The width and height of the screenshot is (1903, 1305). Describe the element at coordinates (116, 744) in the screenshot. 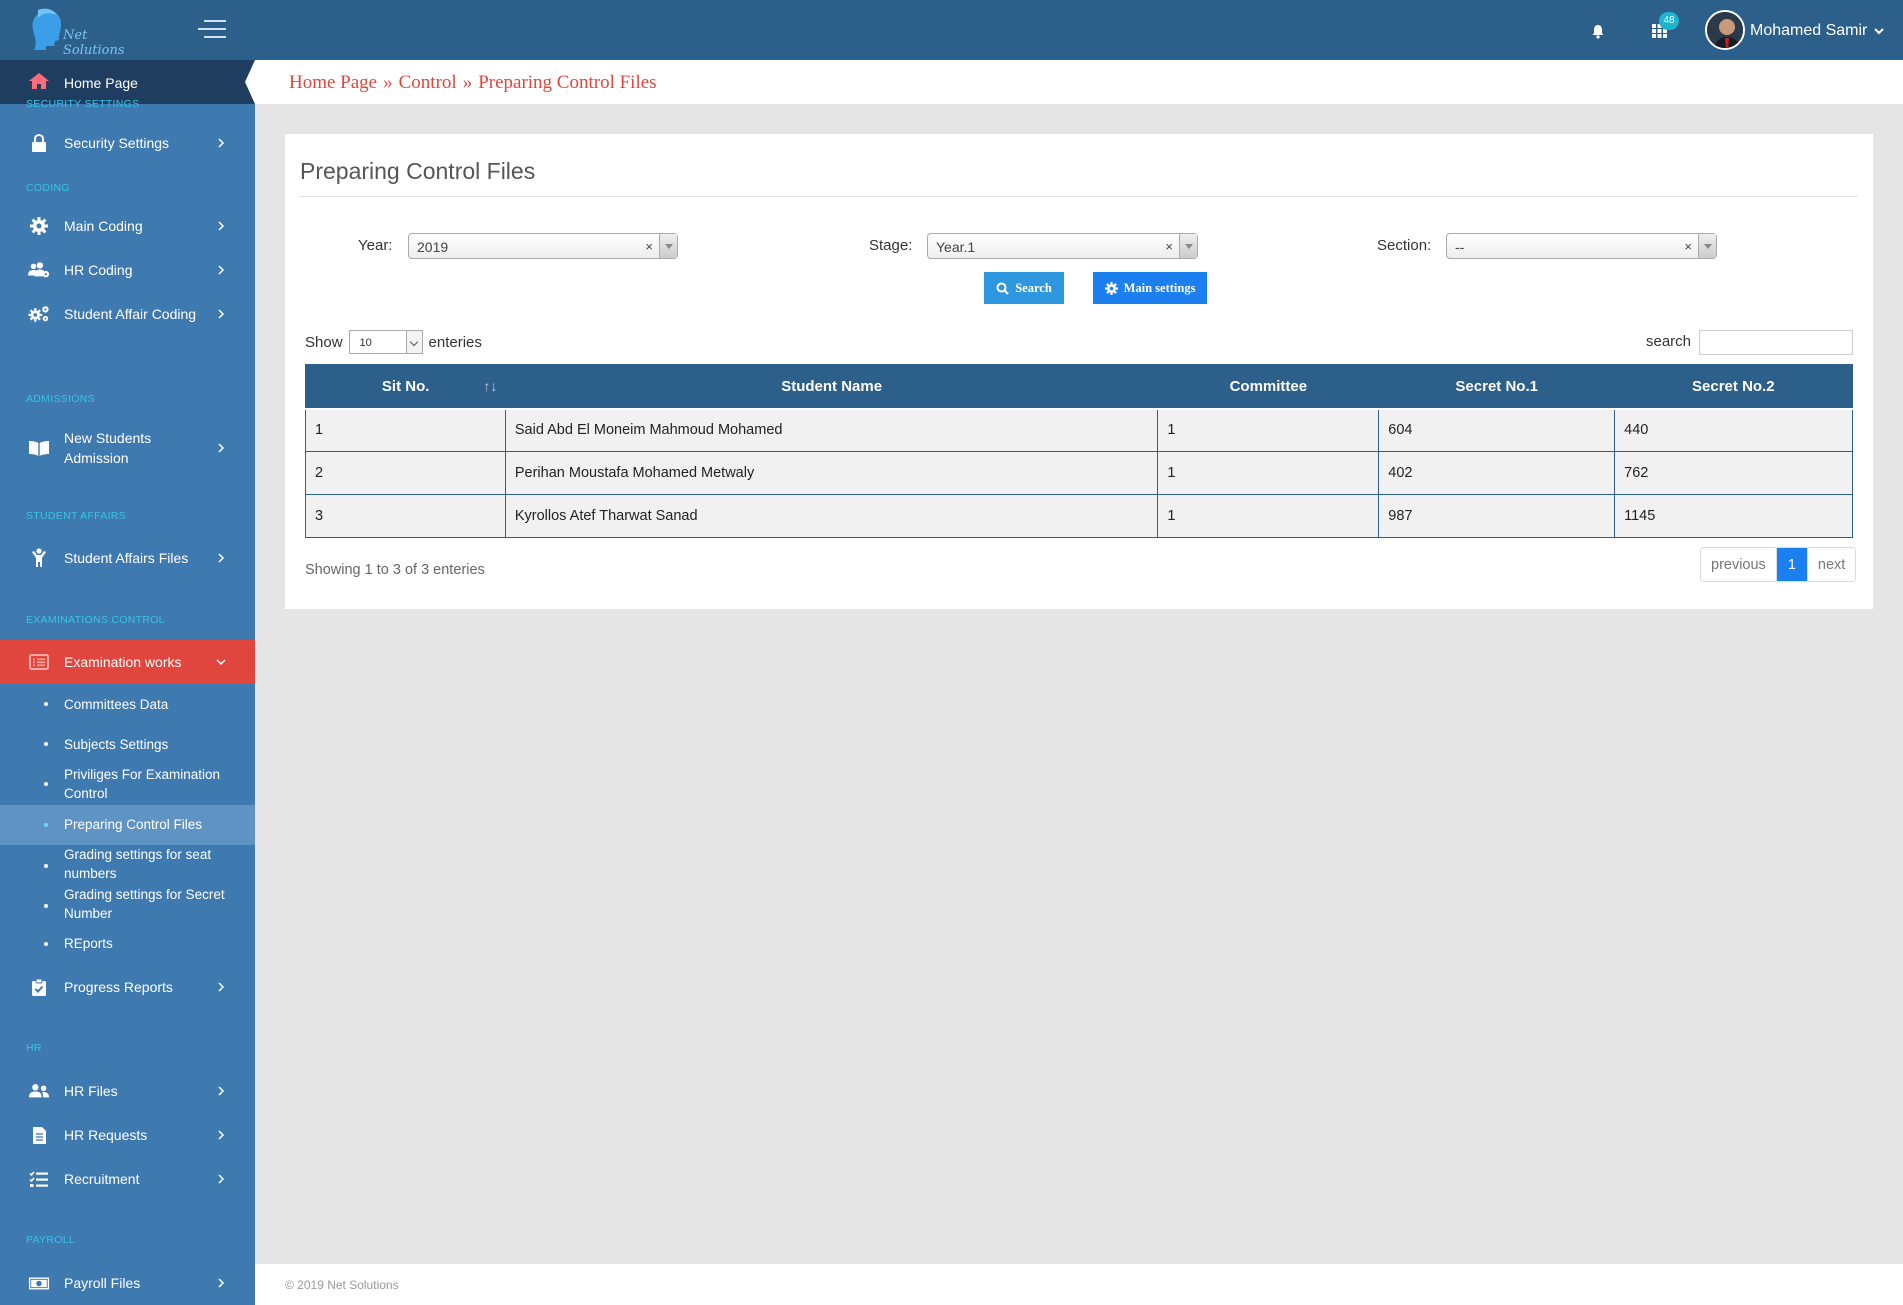

I see `sidebar-subitem-label: Subjects Settings` at that location.